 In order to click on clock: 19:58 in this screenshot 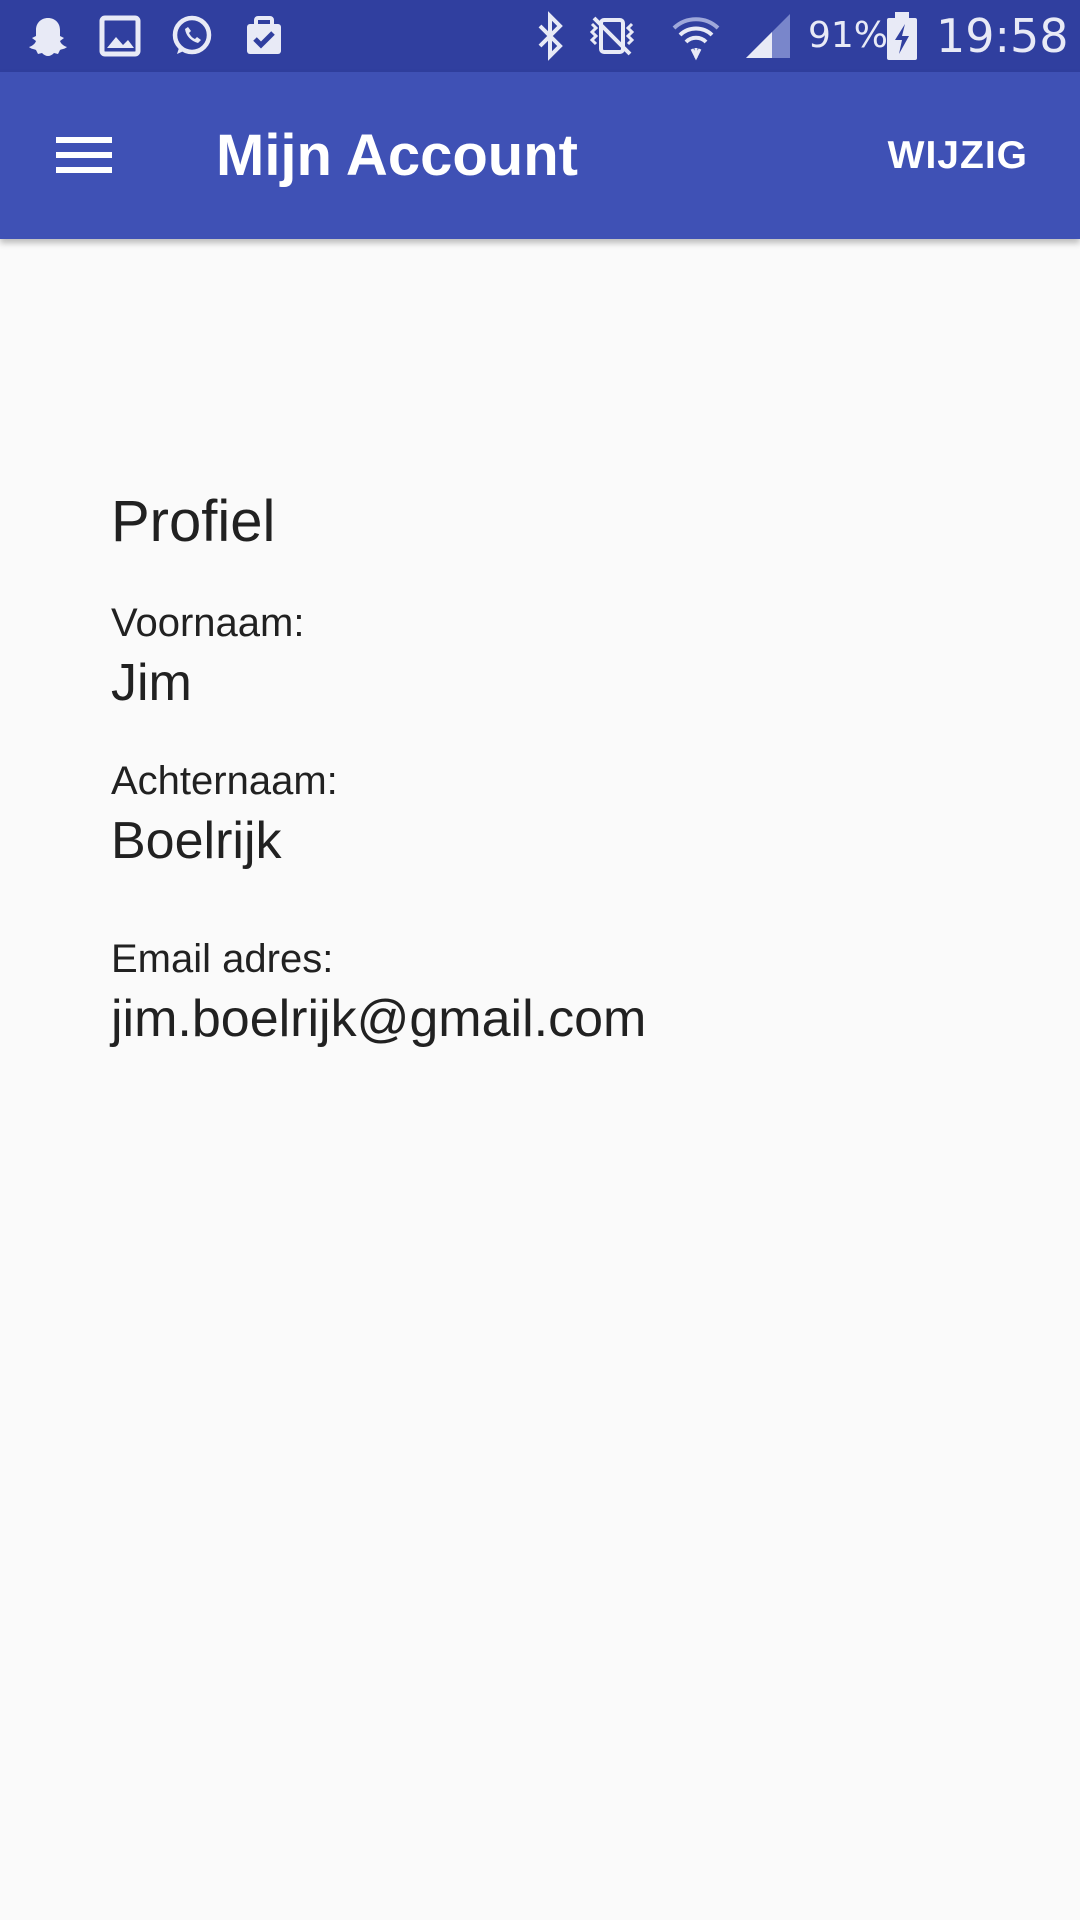, I will do `click(1002, 36)`.